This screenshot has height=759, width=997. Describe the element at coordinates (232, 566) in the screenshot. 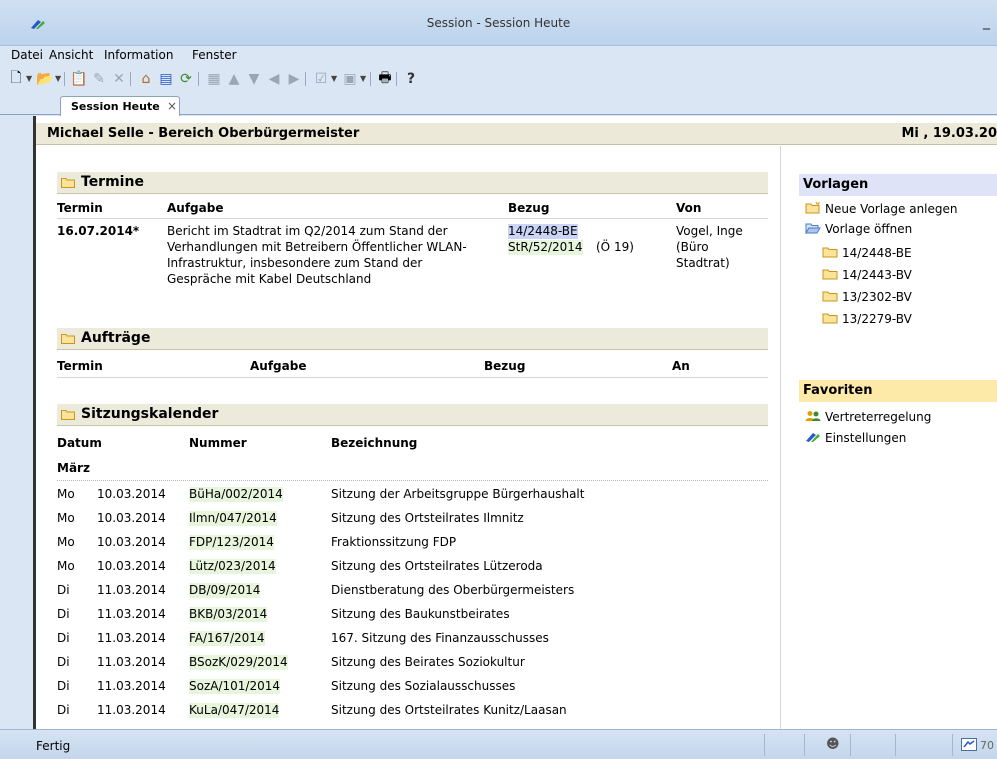

I see `row-number-link: Lütz/023/2014` at that location.